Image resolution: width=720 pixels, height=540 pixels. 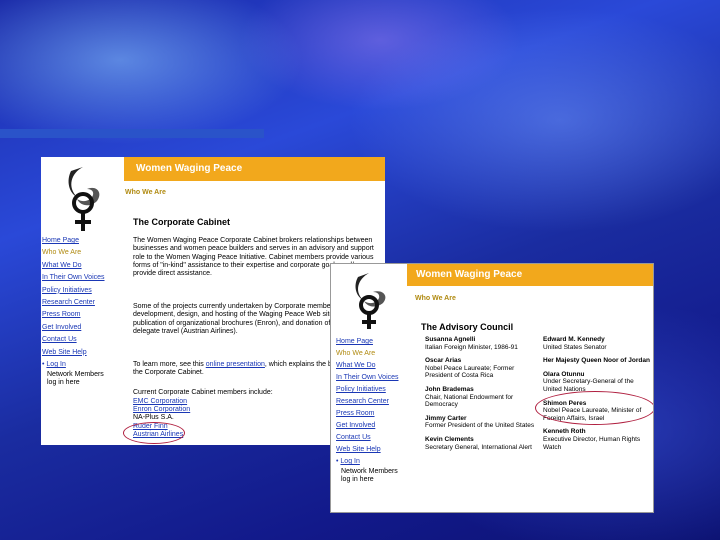 I want to click on learn-more-text: To learn more, see this, so click(x=169, y=364).